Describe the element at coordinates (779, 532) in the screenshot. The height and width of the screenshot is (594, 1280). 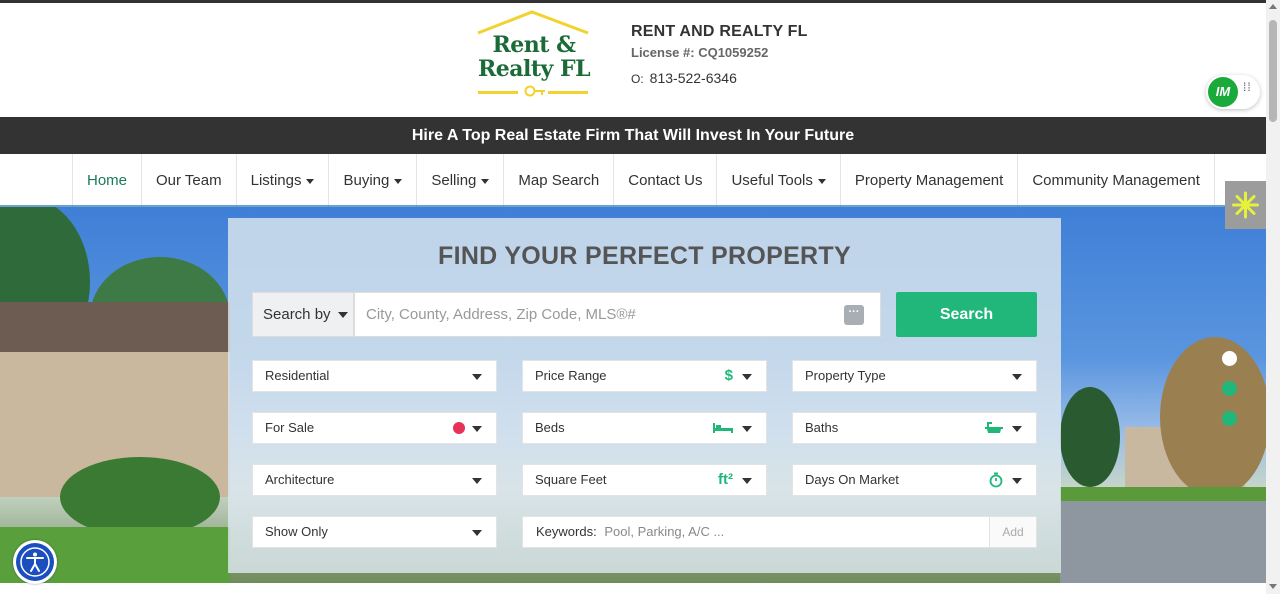
I see `keywords-field: Keywords: Pool, Parking, A/C ... Add` at that location.